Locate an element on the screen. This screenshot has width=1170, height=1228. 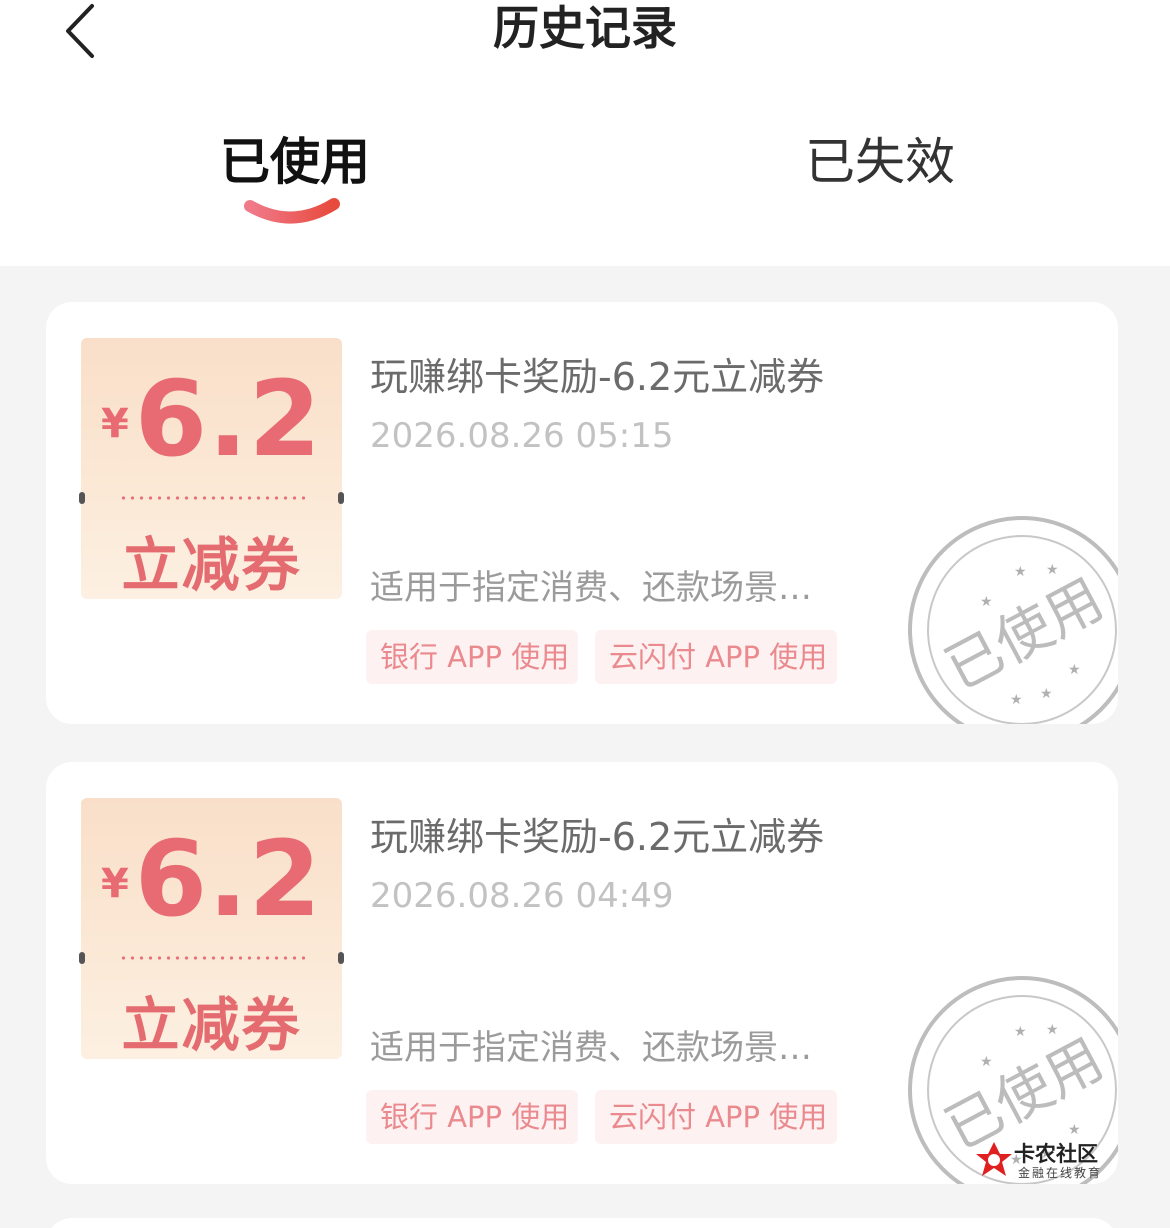
tab-used: 已使用 is located at coordinates (295, 180).